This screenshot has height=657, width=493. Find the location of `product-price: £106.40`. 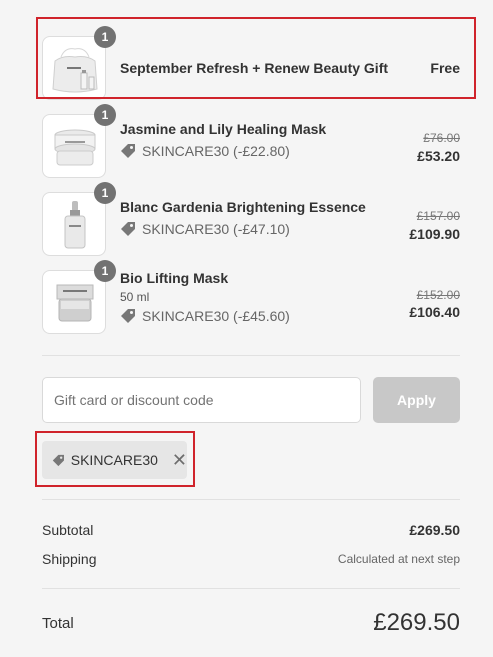

product-price: £106.40 is located at coordinates (434, 312).